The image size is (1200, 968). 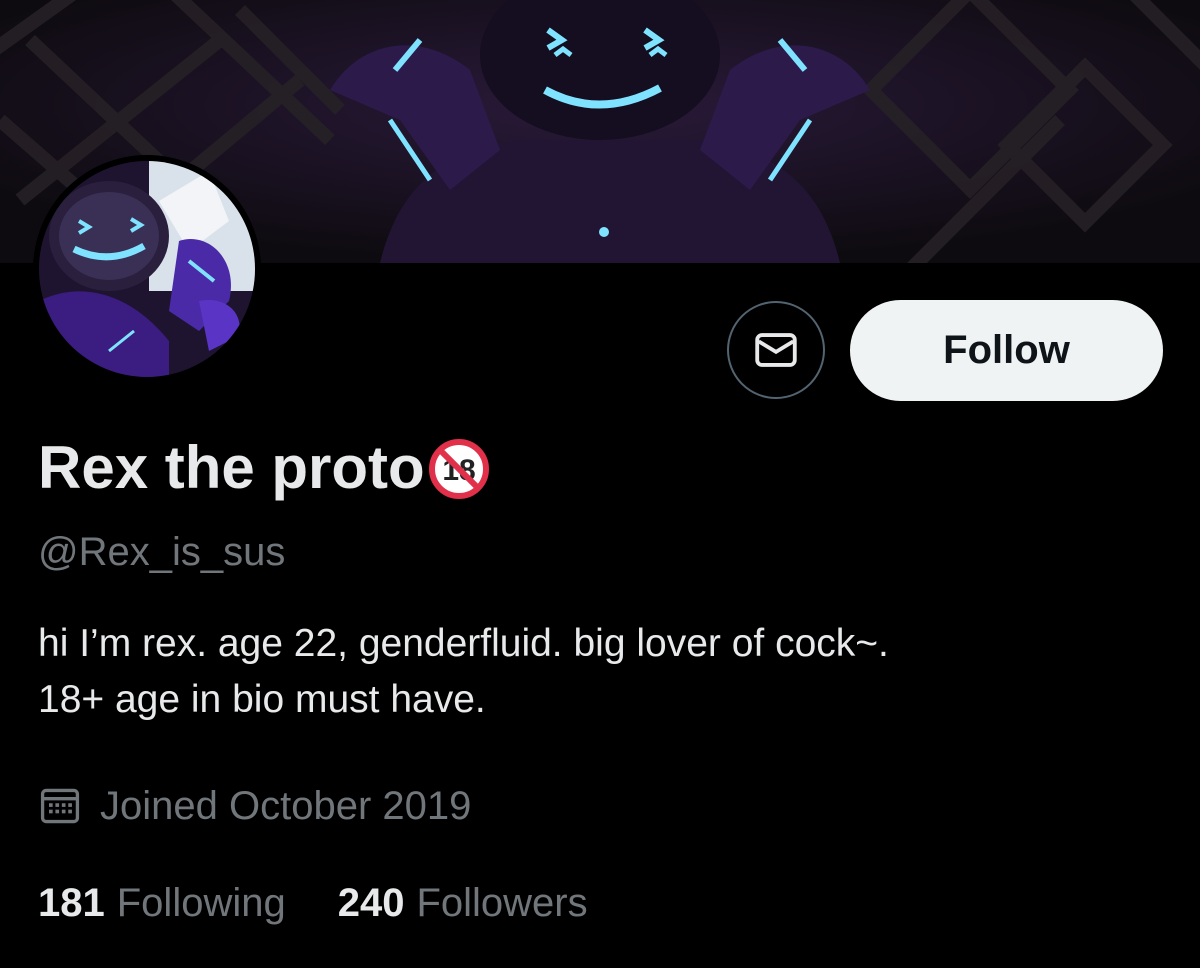 I want to click on following-link: 181 Following, so click(x=162, y=903).